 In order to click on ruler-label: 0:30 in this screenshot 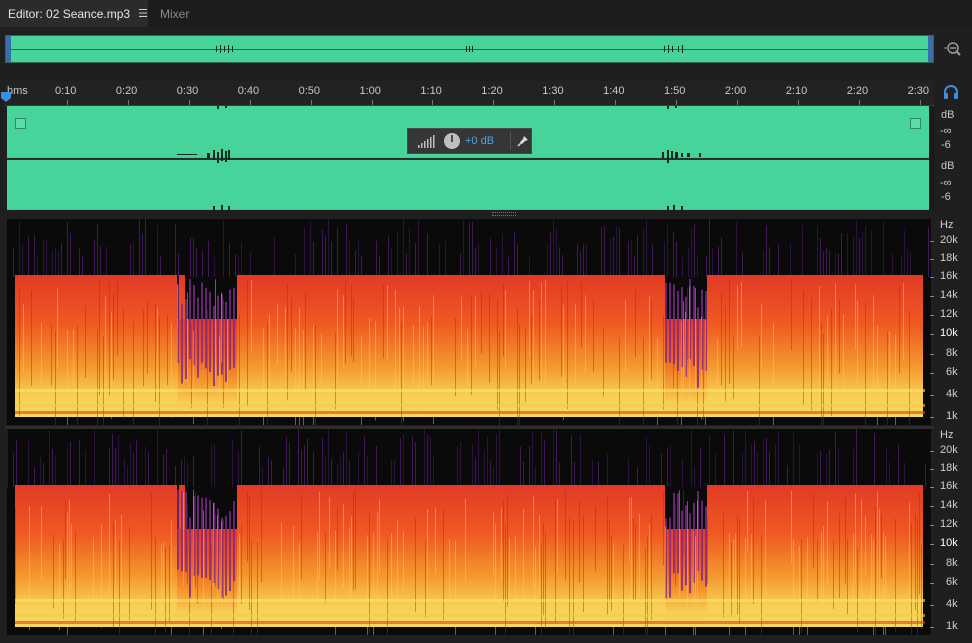, I will do `click(187, 91)`.